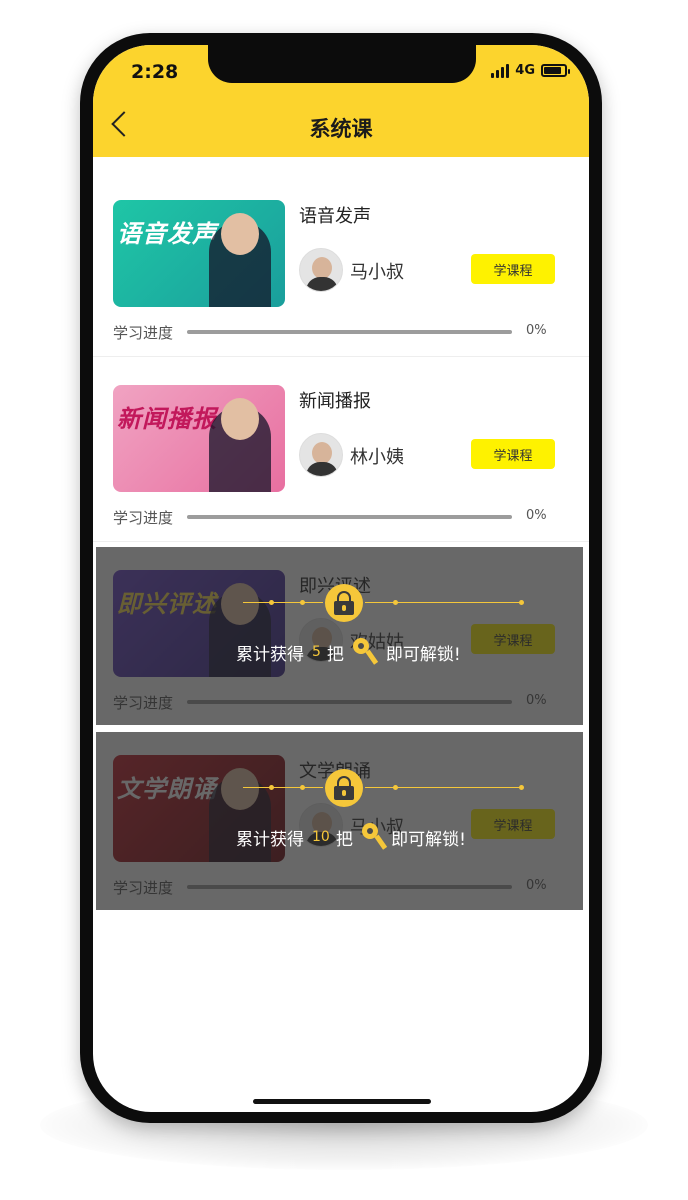  Describe the element at coordinates (525, 70) in the screenshot. I see `network-label: 4G` at that location.